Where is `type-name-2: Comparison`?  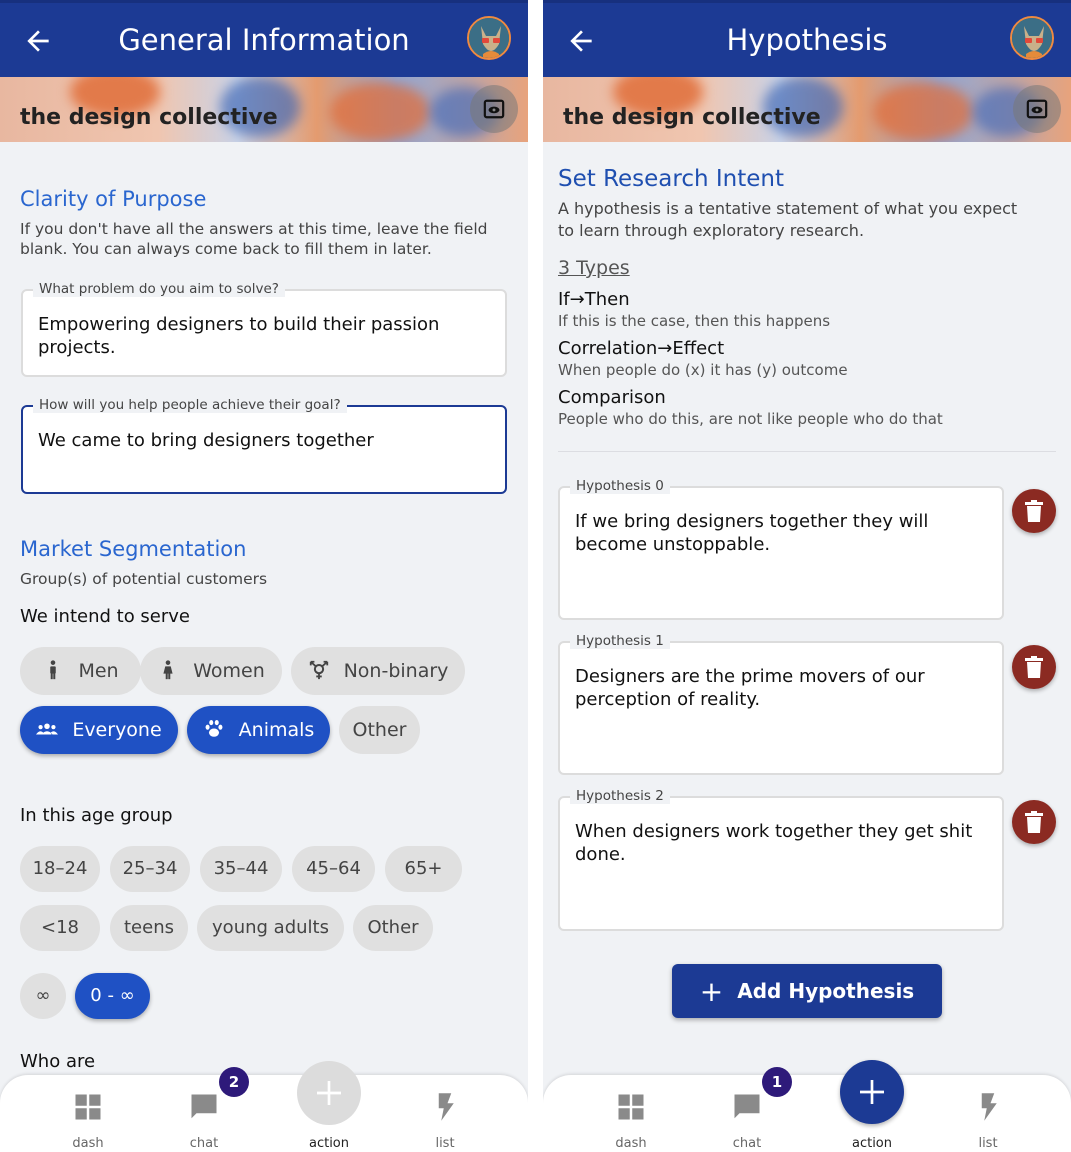
type-name-2: Comparison is located at coordinates (612, 397).